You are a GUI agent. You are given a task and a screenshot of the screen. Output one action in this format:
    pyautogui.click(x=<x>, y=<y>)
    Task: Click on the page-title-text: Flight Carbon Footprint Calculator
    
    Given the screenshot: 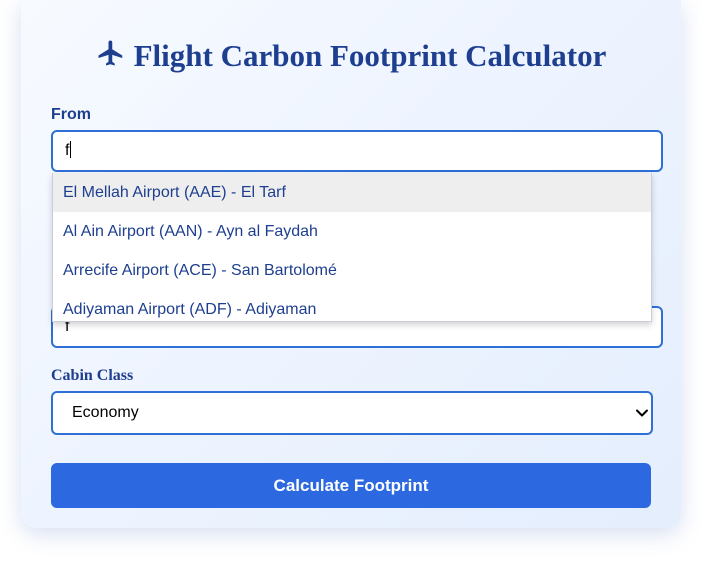 What is the action you would take?
    pyautogui.click(x=370, y=55)
    